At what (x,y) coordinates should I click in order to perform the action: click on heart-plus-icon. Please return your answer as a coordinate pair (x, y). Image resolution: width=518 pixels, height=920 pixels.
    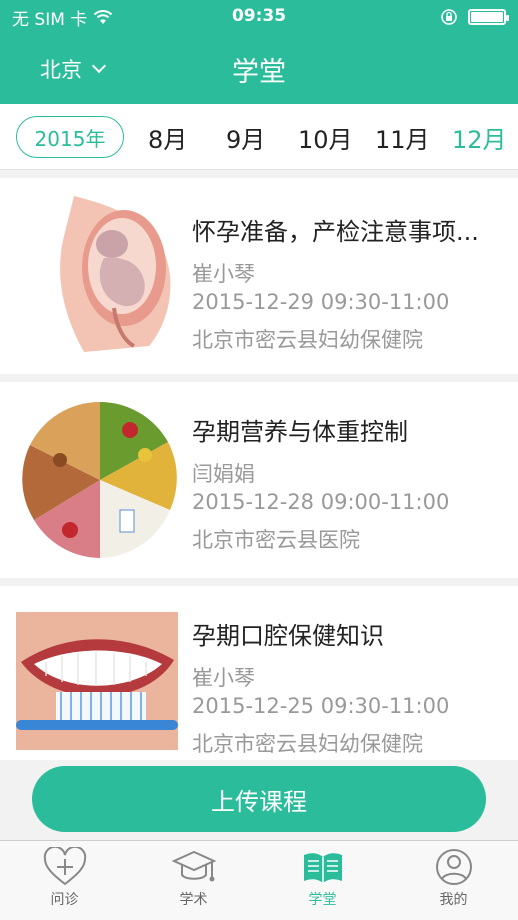
    Looking at the image, I should click on (64, 866).